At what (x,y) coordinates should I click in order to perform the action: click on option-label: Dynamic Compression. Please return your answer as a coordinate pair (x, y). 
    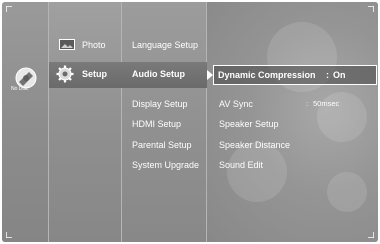
    Looking at the image, I should click on (267, 75).